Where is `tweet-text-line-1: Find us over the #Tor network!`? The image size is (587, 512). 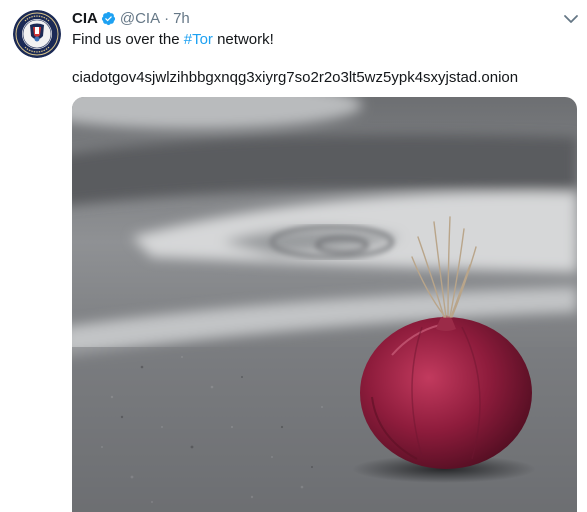 tweet-text-line-1: Find us over the #Tor network! is located at coordinates (322, 39).